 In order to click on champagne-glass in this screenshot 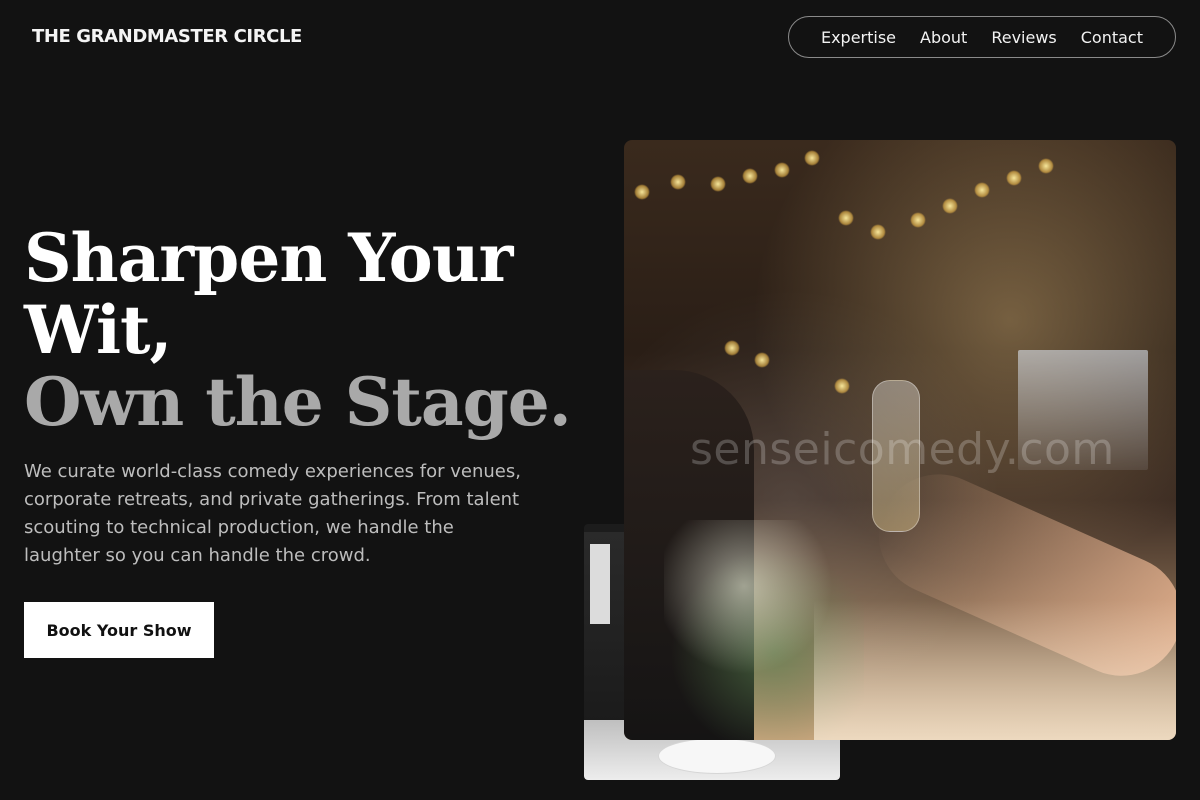, I will do `click(896, 456)`.